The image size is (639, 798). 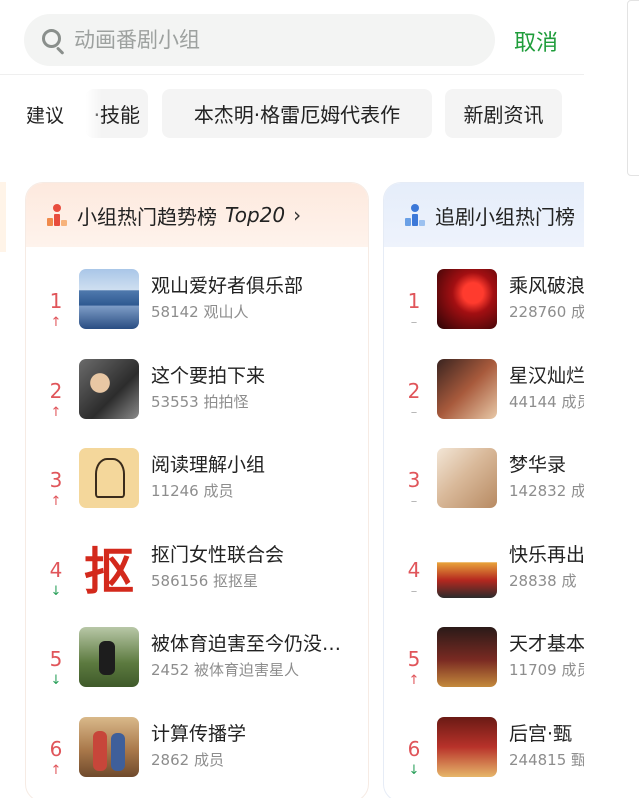 I want to click on group-member-count: 58142 观山人, so click(x=200, y=312).